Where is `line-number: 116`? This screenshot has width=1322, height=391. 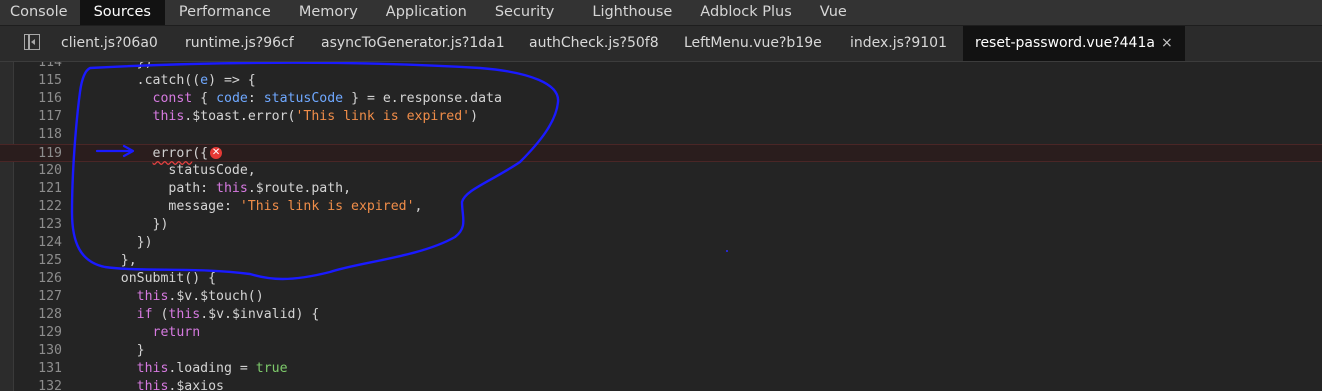 line-number: 116 is located at coordinates (38, 99).